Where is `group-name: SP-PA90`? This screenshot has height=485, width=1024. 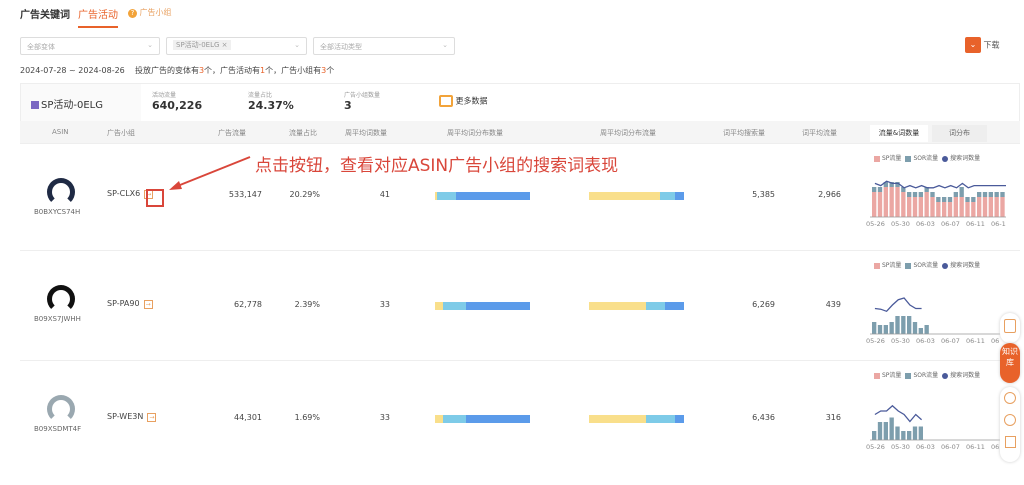
group-name: SP-PA90 is located at coordinates (123, 303).